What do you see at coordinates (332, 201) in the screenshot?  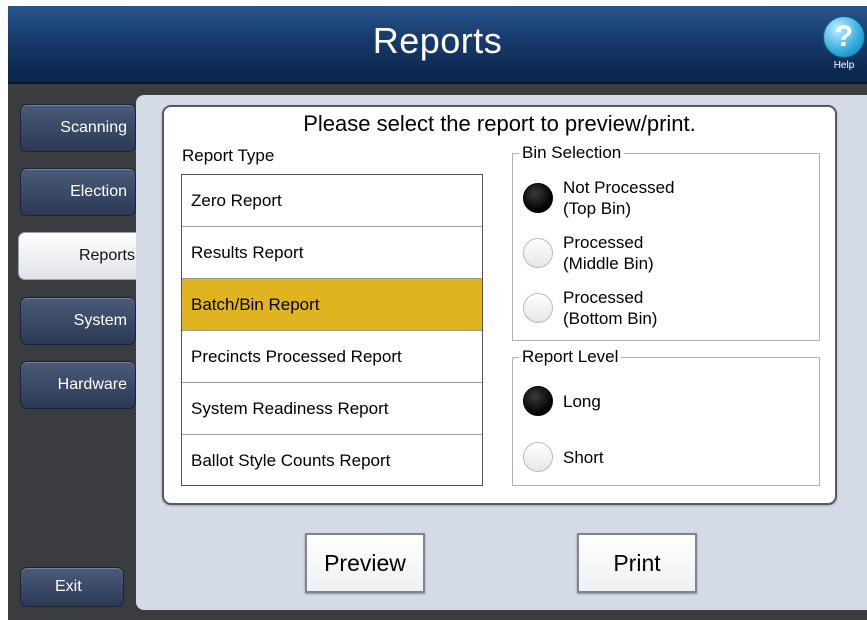 I see `report-item-zero: Zero Report` at bounding box center [332, 201].